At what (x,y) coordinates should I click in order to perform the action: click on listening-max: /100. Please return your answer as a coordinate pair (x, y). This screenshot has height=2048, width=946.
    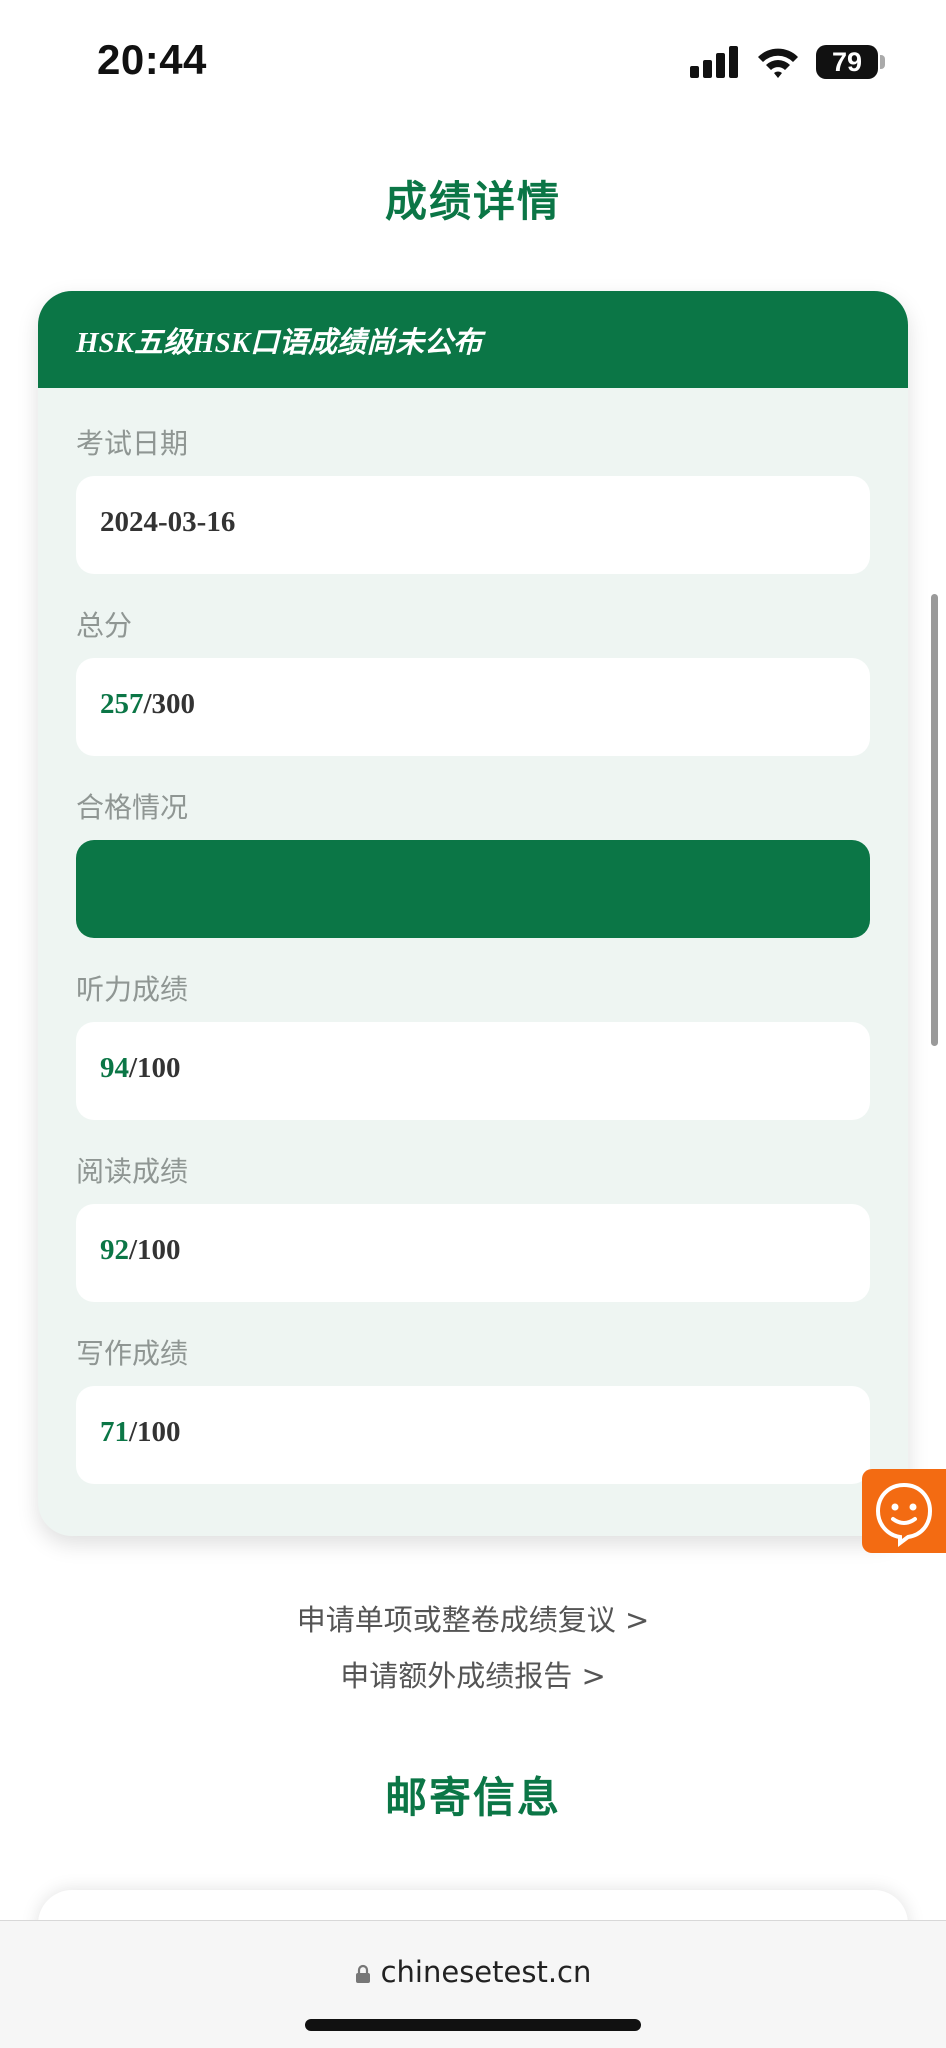
    Looking at the image, I should click on (155, 1068).